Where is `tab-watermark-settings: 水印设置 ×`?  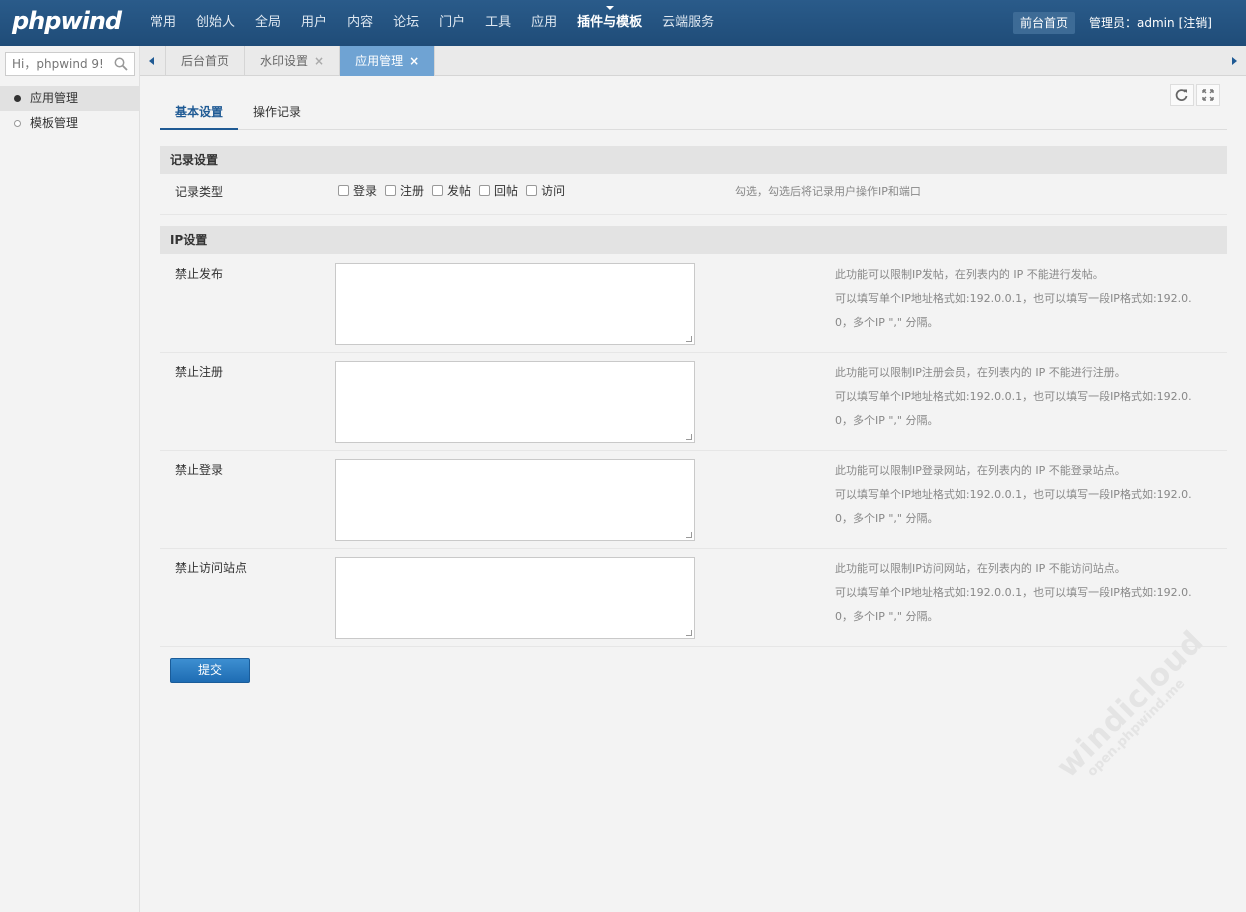
tab-watermark-settings: 水印设置 × is located at coordinates (293, 61).